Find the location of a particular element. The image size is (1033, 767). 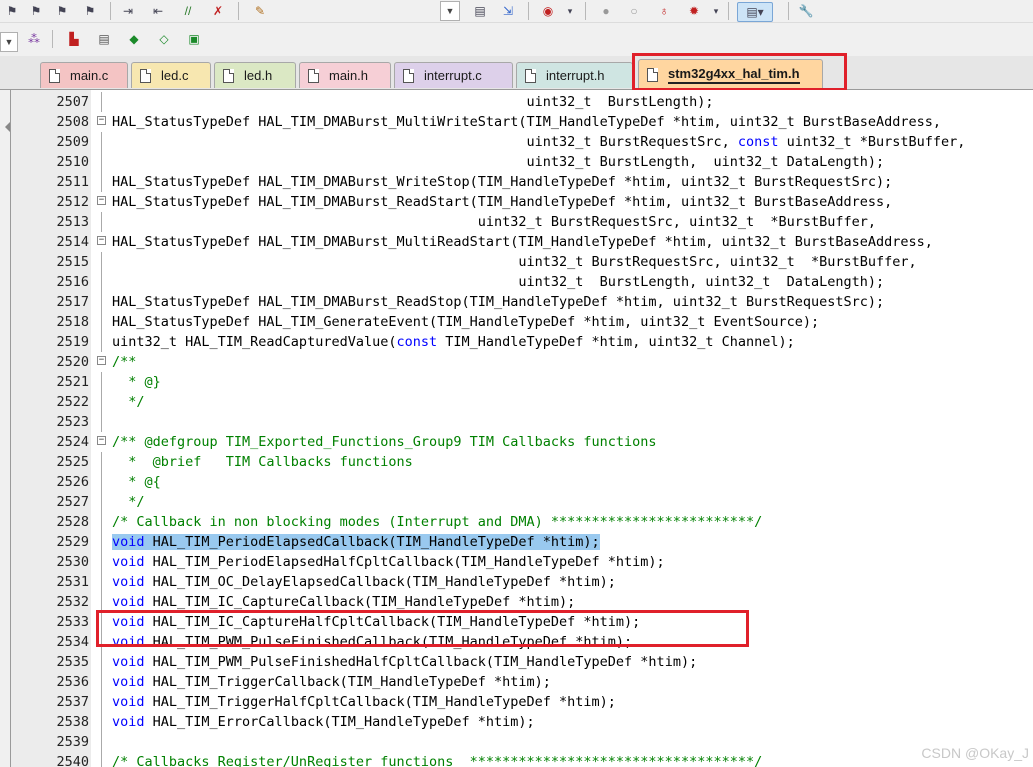

code-line: 2539 is located at coordinates (522, 742).